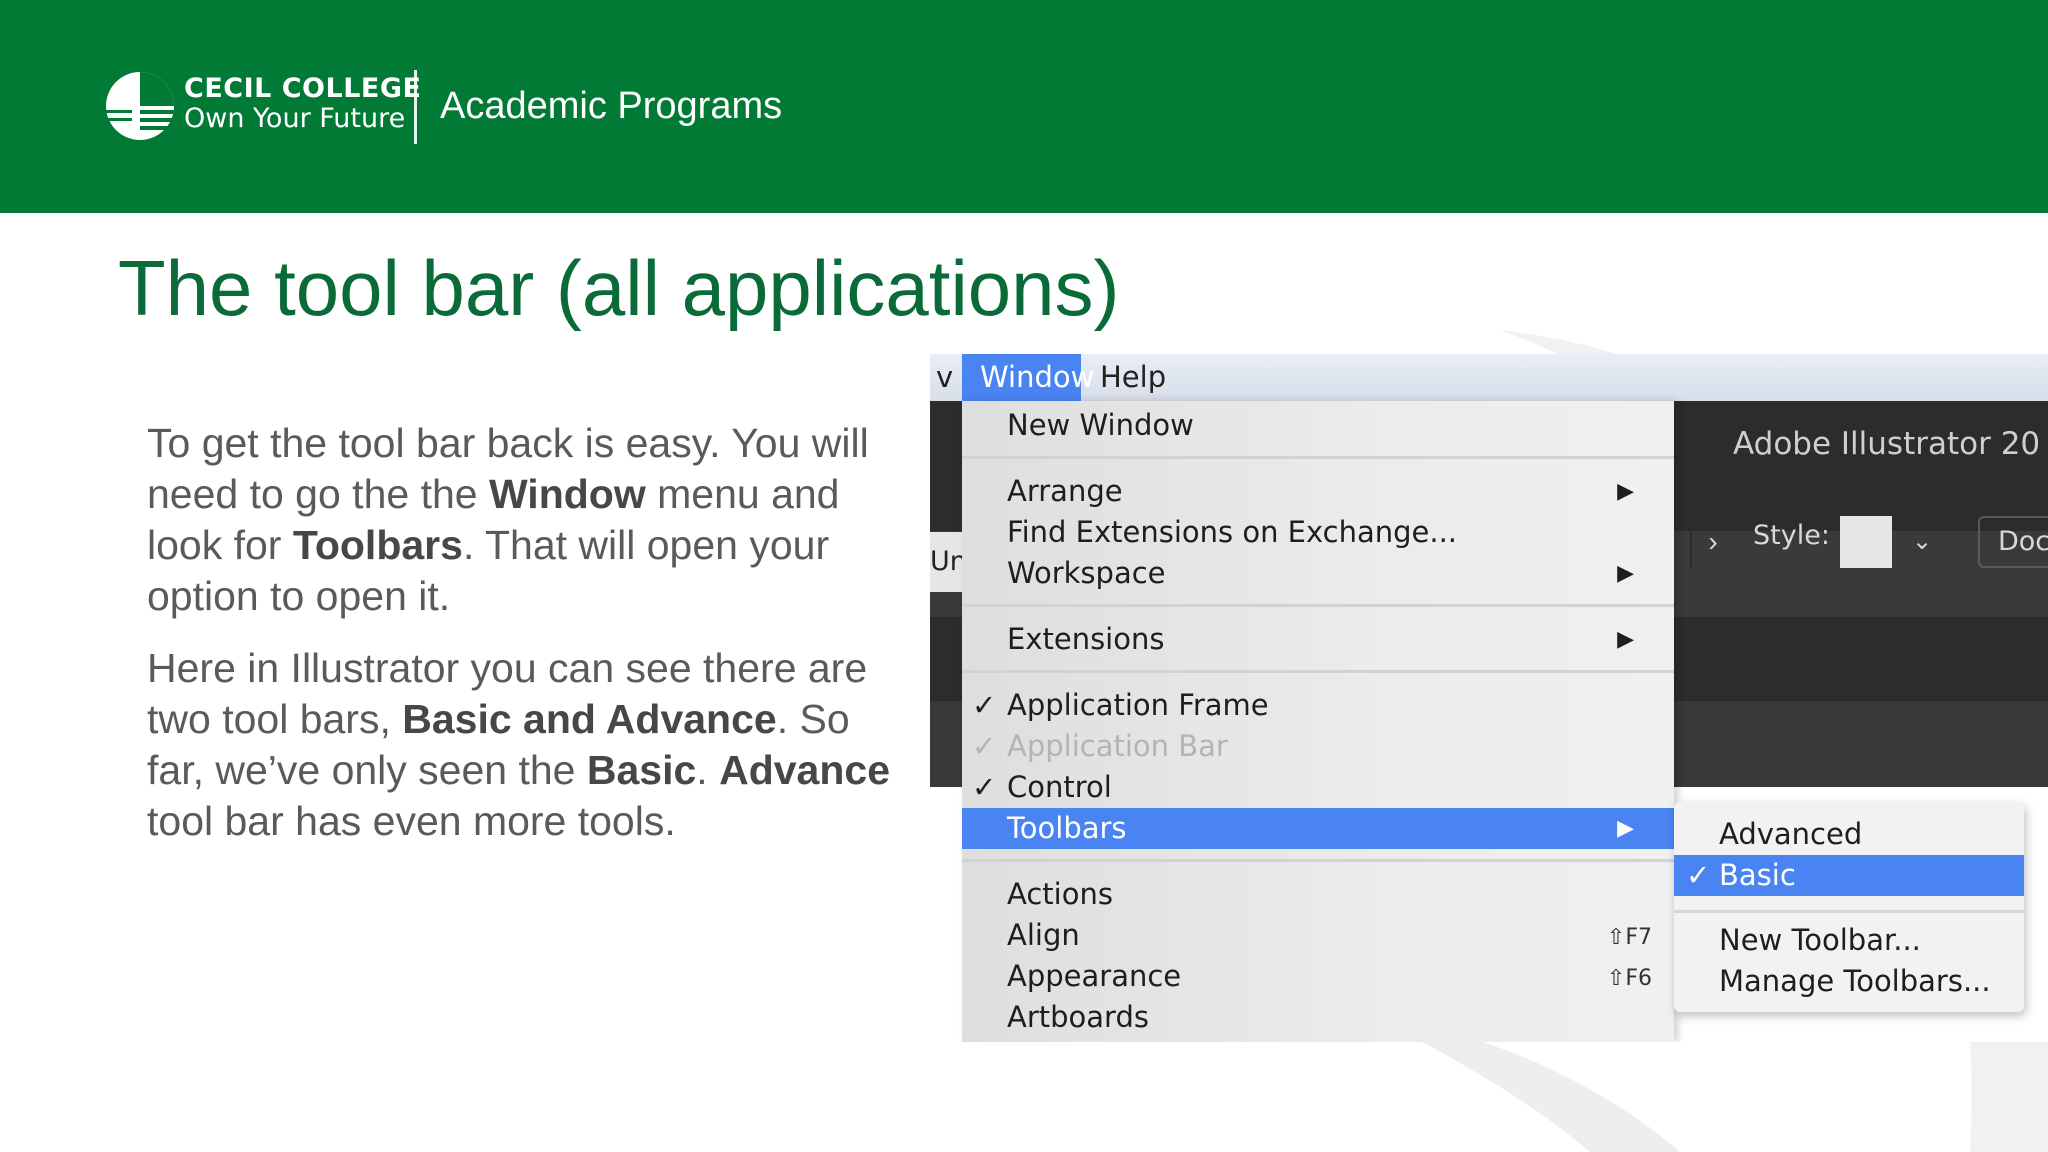  I want to click on brand: CECIL COLLEGE Own Your Future, so click(302, 104).